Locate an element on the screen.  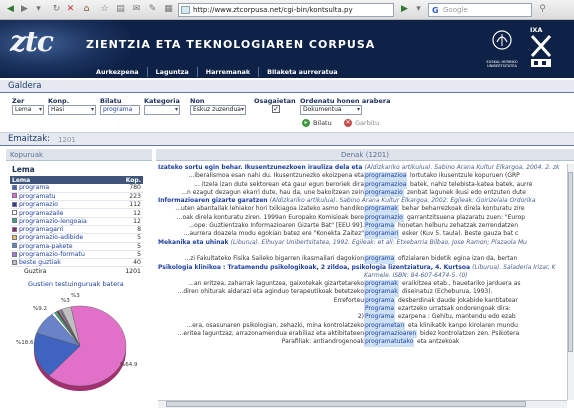
dropdown-icon: ▾ is located at coordinates (38, 9).